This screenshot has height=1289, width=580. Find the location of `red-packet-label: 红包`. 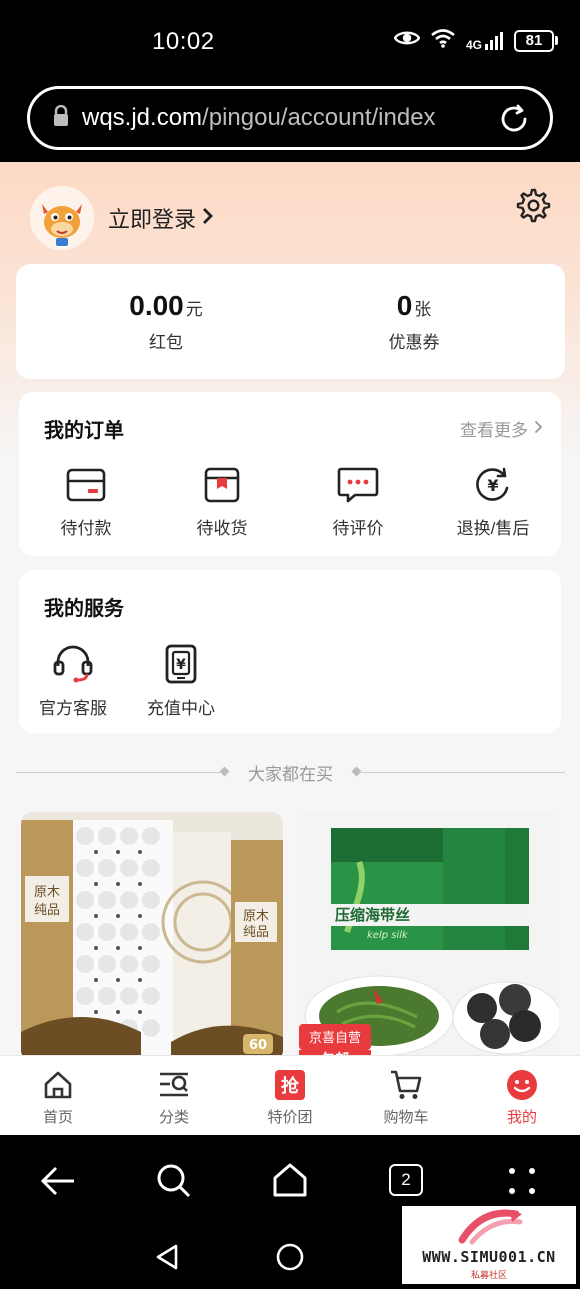

red-packet-label: 红包 is located at coordinates (166, 342).